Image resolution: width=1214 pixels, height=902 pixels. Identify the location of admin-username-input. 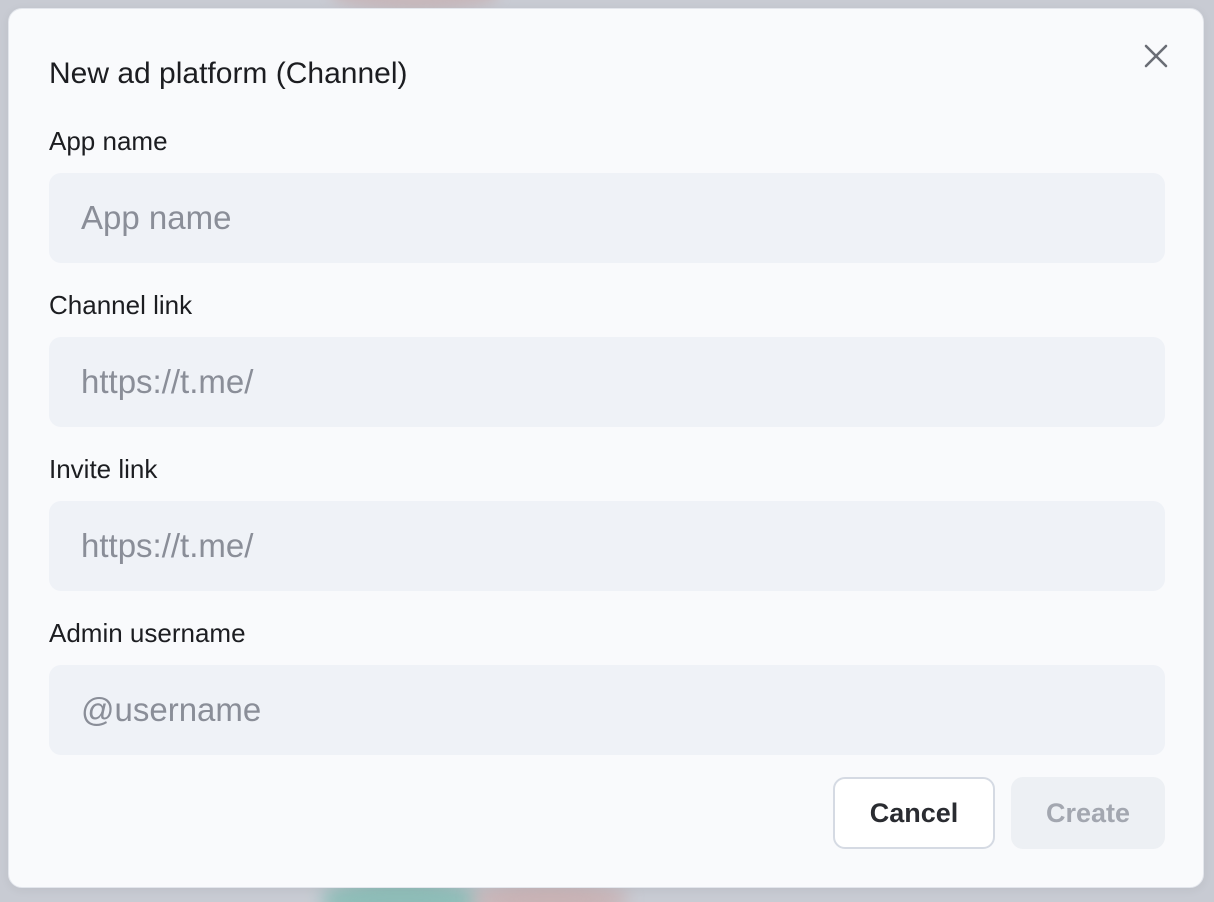
(607, 710).